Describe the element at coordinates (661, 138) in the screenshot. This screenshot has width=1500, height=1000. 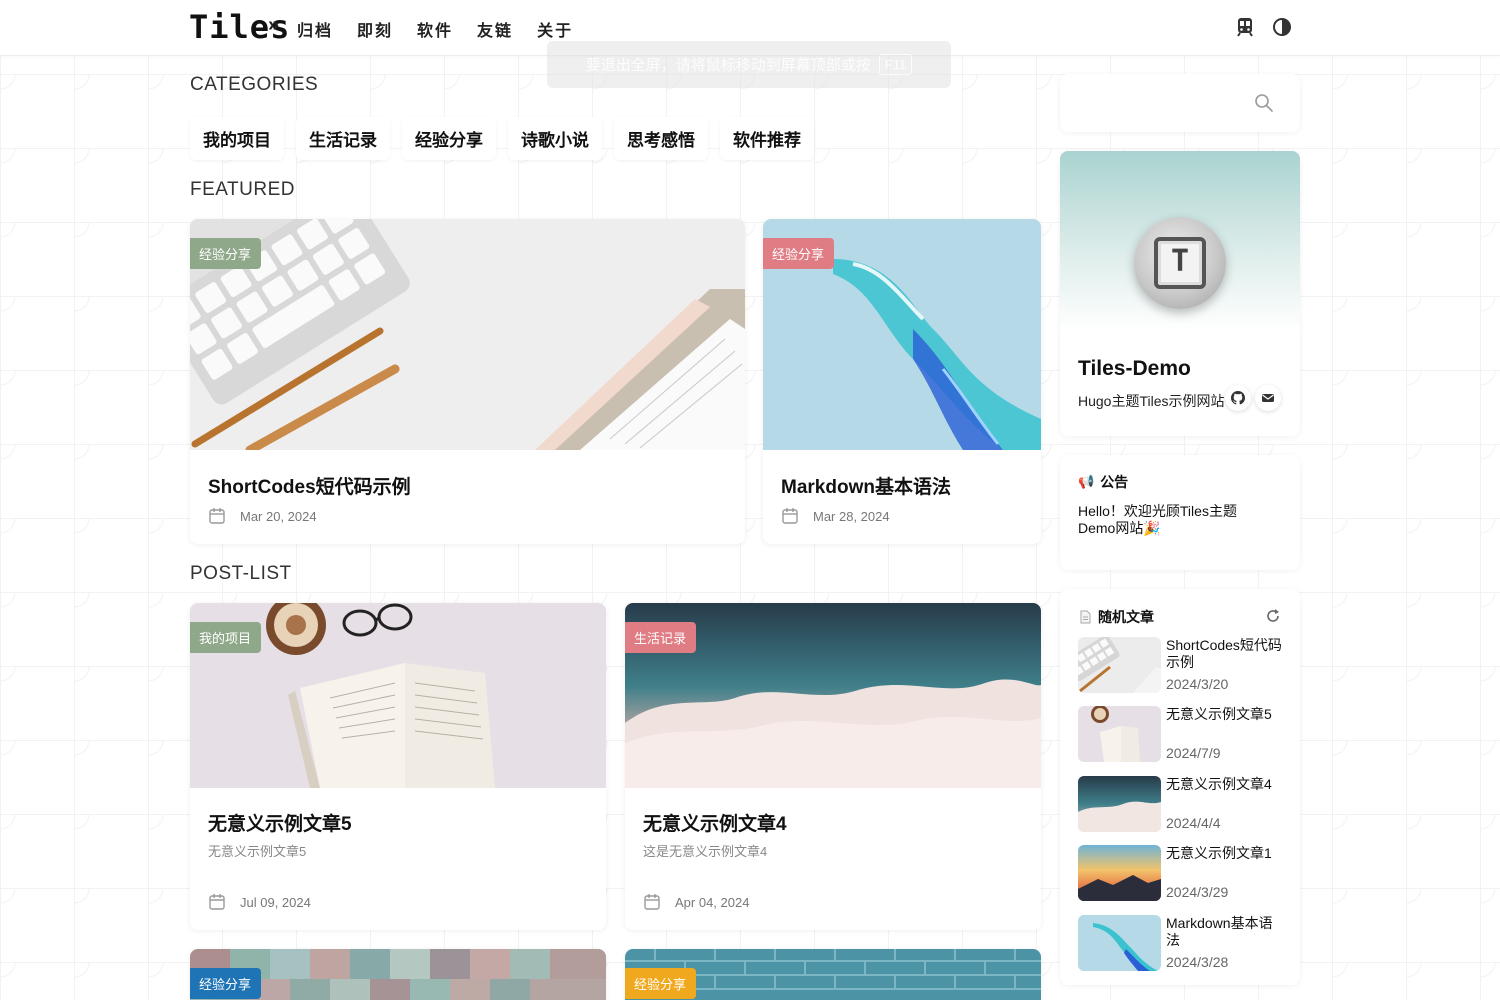
I see `category-thoughts: 思考感悟` at that location.